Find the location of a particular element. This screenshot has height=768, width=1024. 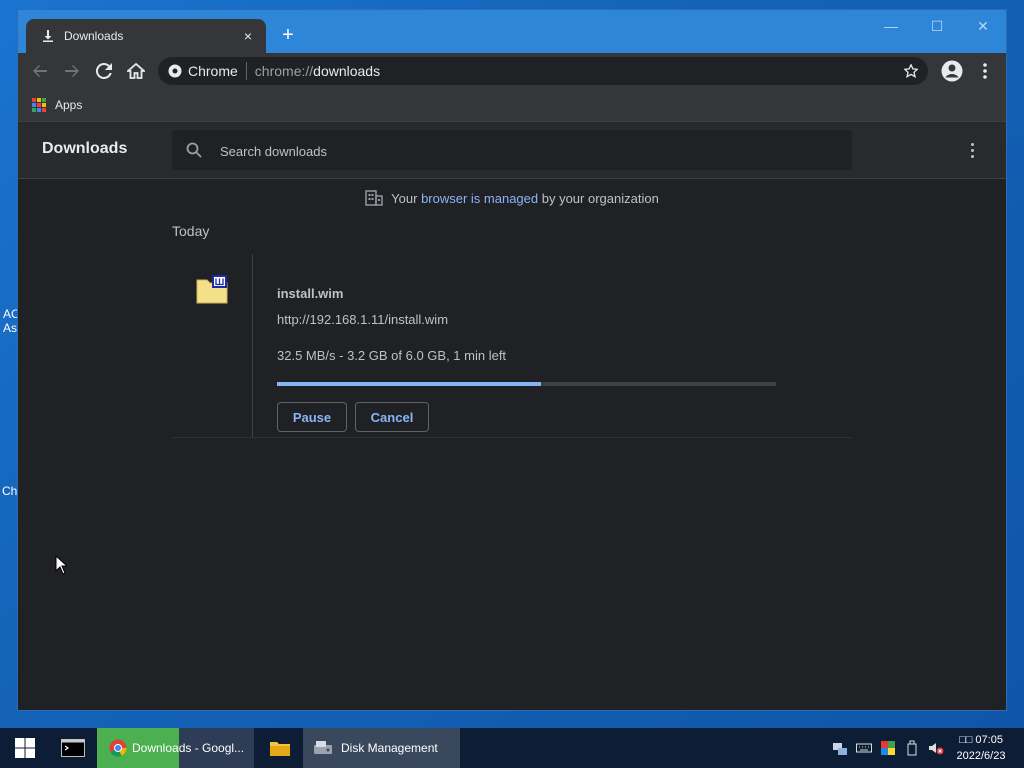

apps-bookmark: Apps is located at coordinates (68, 105).